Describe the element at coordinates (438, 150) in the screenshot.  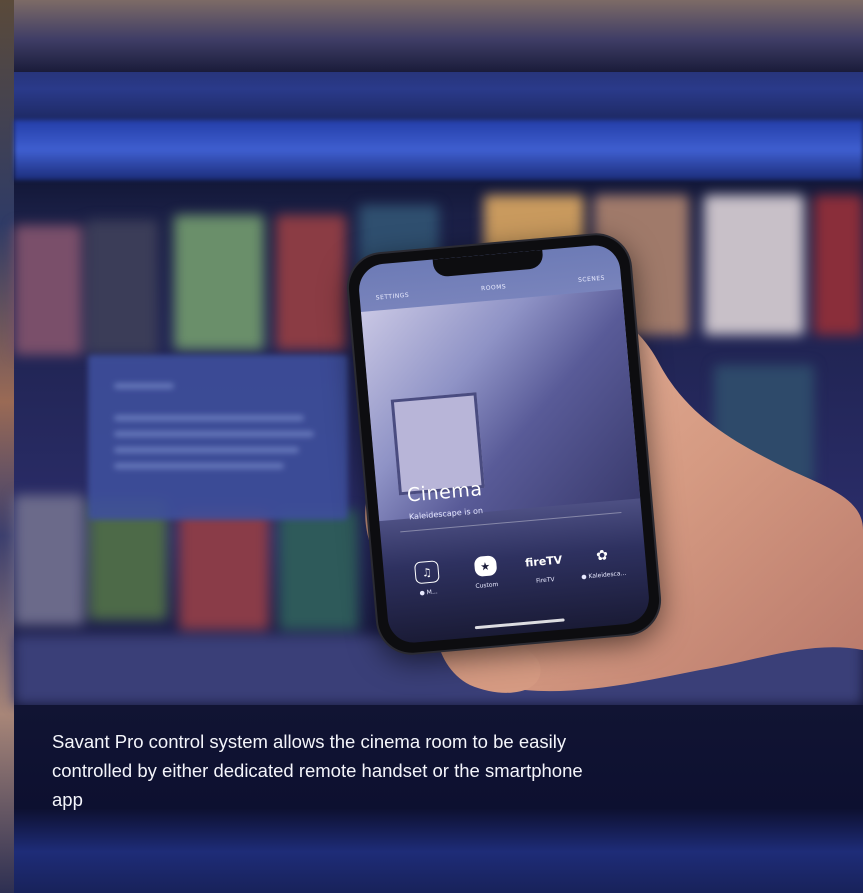
I see `blue-light-bar` at that location.